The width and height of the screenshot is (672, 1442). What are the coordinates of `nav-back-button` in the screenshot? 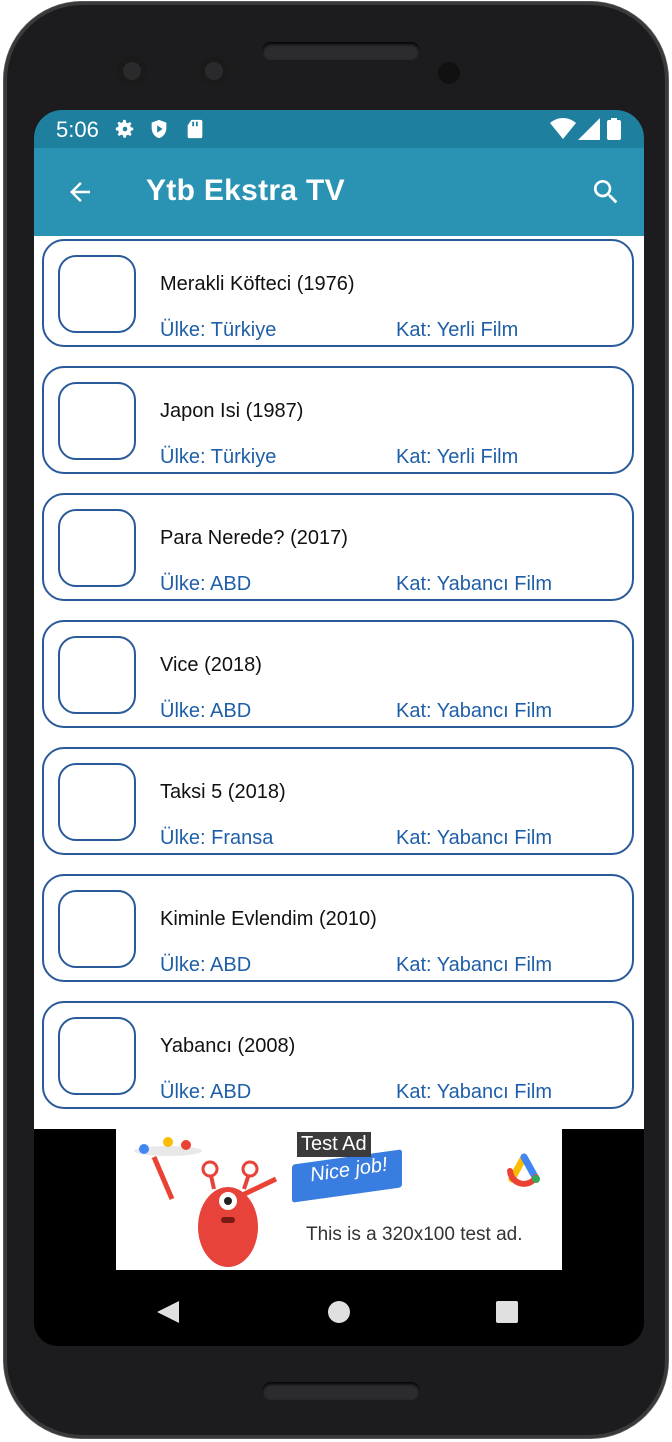 It's located at (168, 1312).